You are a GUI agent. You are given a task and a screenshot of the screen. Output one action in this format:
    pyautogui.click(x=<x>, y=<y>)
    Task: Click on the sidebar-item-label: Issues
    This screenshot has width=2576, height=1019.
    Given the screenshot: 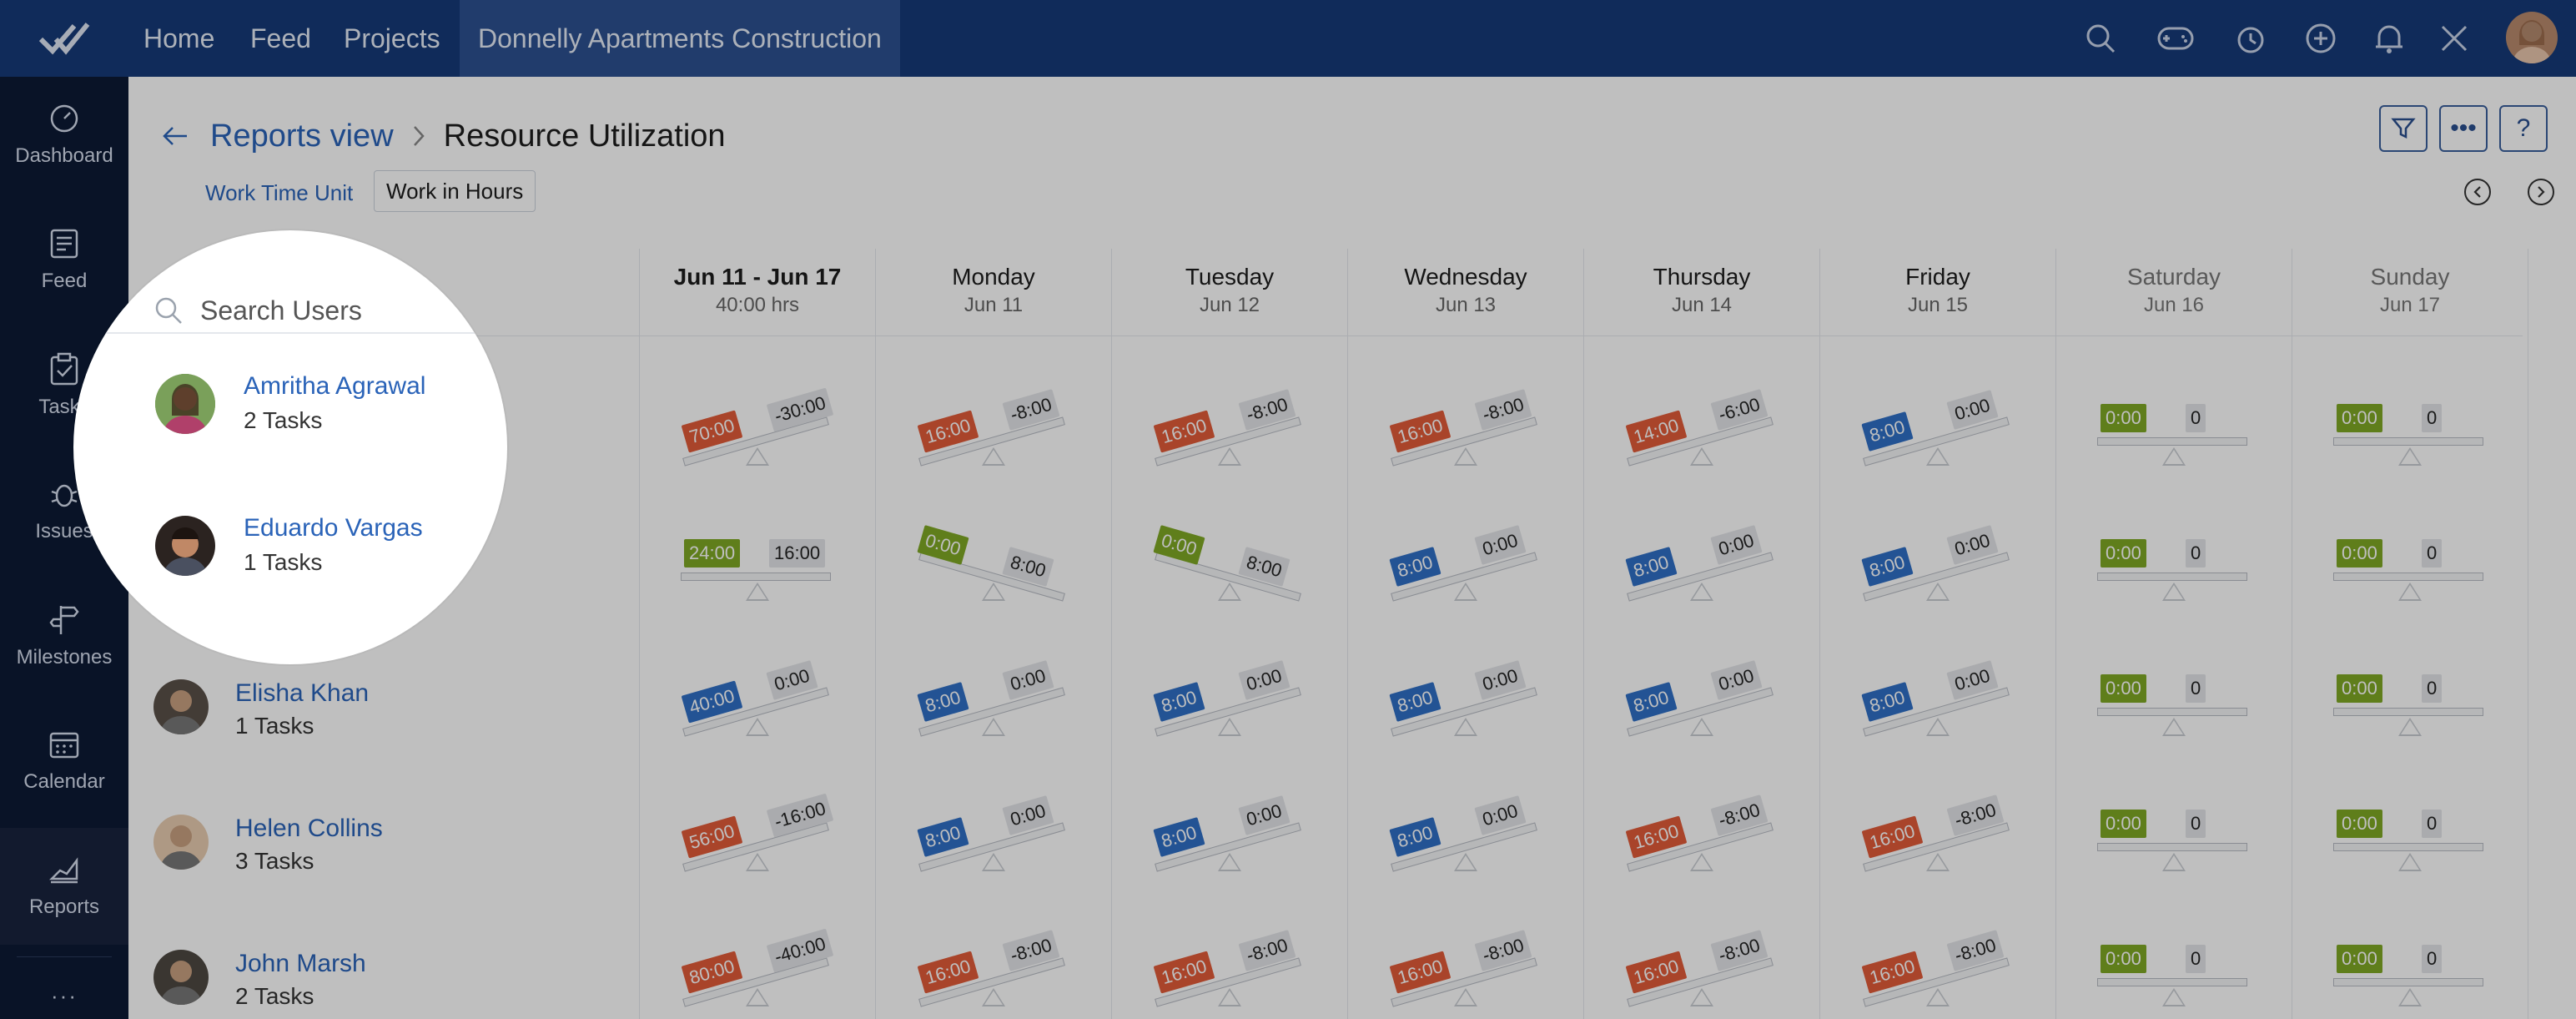 What is the action you would take?
    pyautogui.click(x=64, y=531)
    